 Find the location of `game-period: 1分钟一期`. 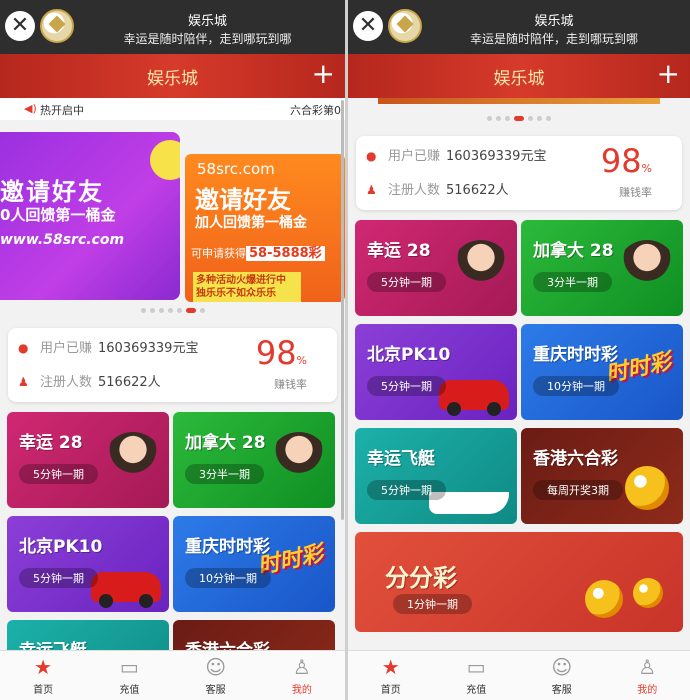

game-period: 1分钟一期 is located at coordinates (432, 604).